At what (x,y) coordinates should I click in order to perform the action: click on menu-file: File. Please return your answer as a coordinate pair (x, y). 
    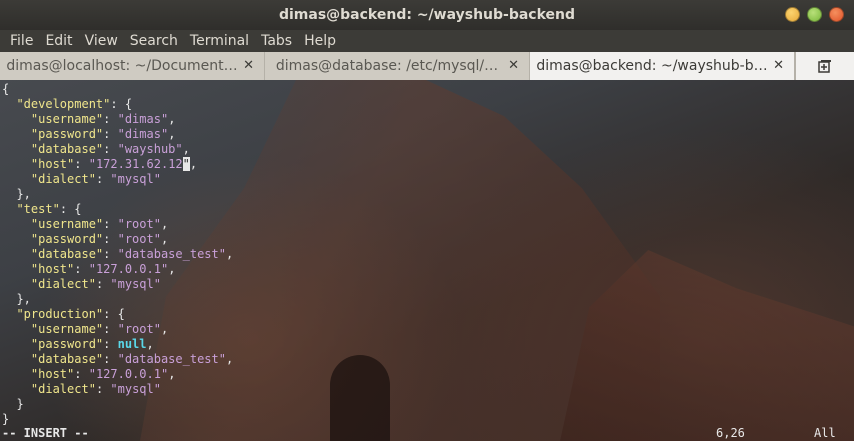
    Looking at the image, I should click on (21, 41).